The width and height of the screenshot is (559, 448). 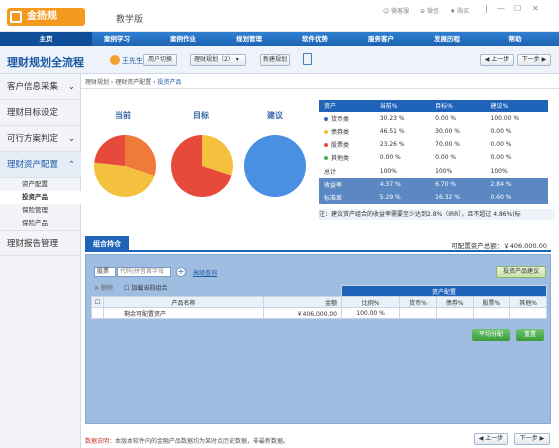 I want to click on next-step-button-bottom: 下一步 ▶, so click(x=532, y=439).